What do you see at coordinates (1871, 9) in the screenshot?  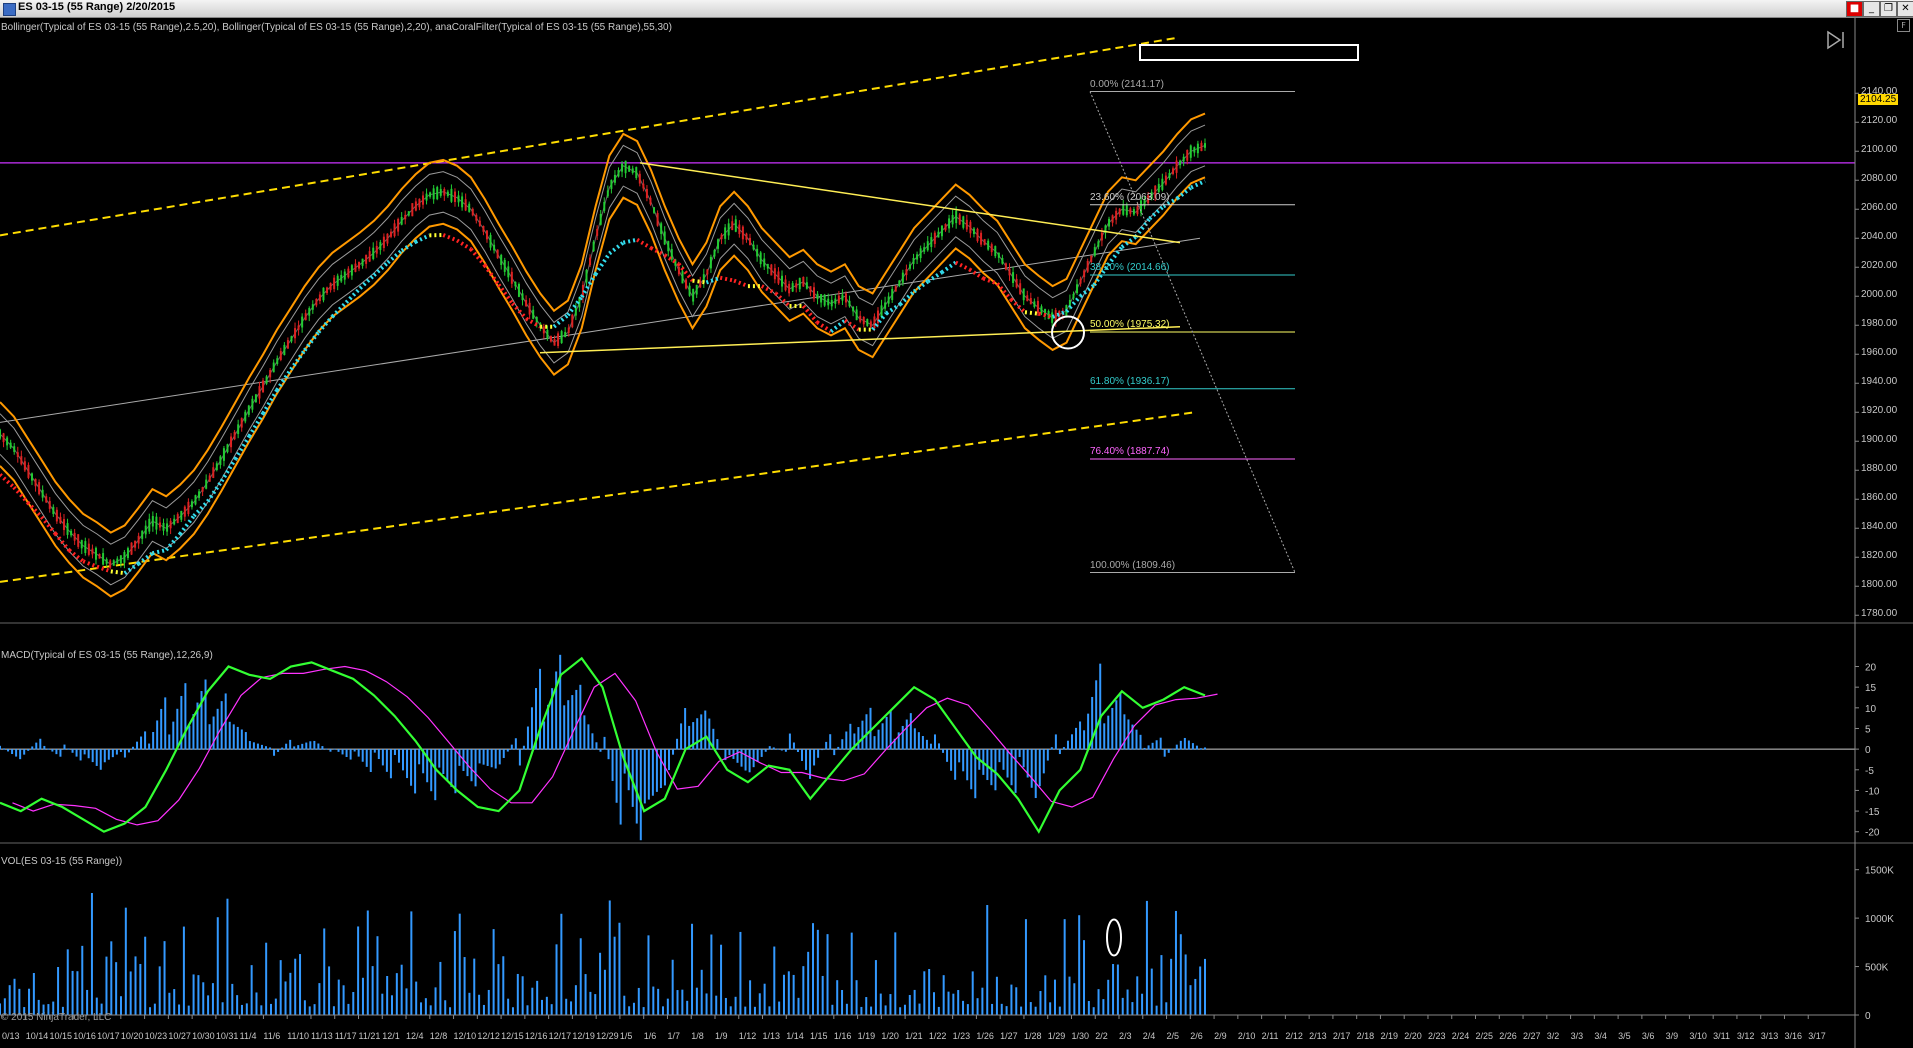 I see `minimize-button: _` at bounding box center [1871, 9].